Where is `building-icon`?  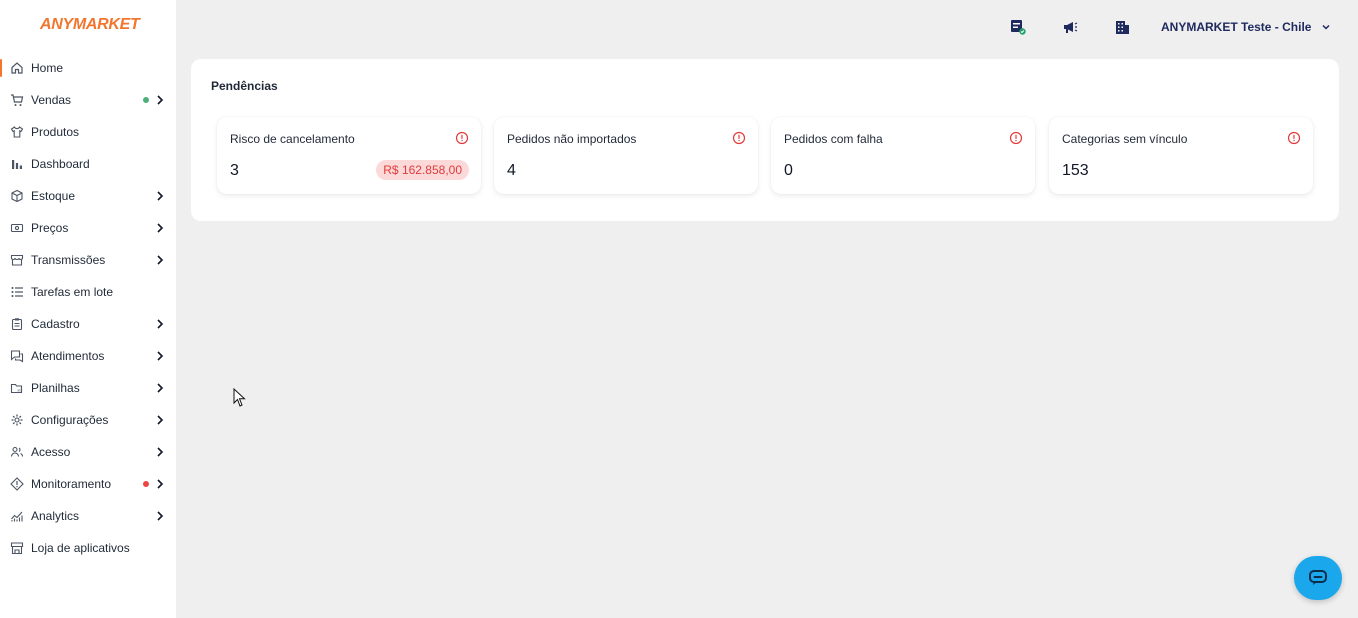
building-icon is located at coordinates (1122, 27).